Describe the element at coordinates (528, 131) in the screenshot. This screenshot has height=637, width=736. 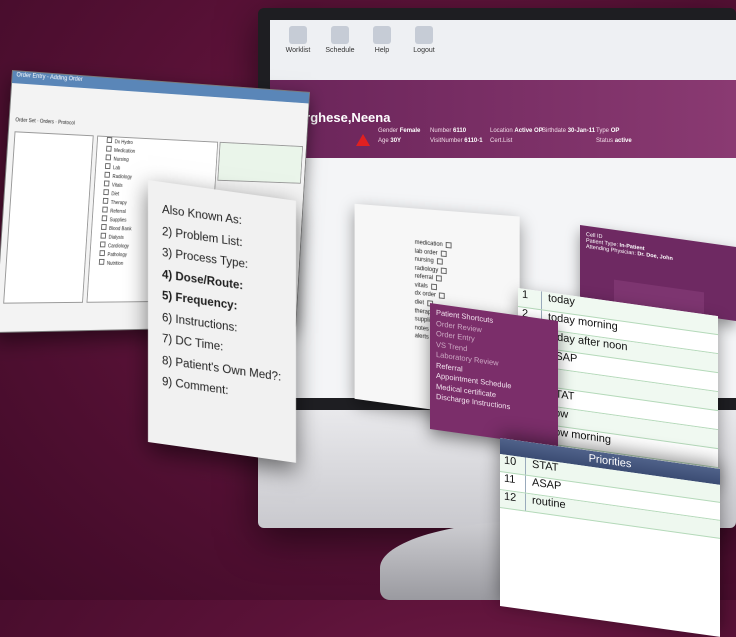
I see `location-value: Active OP` at that location.